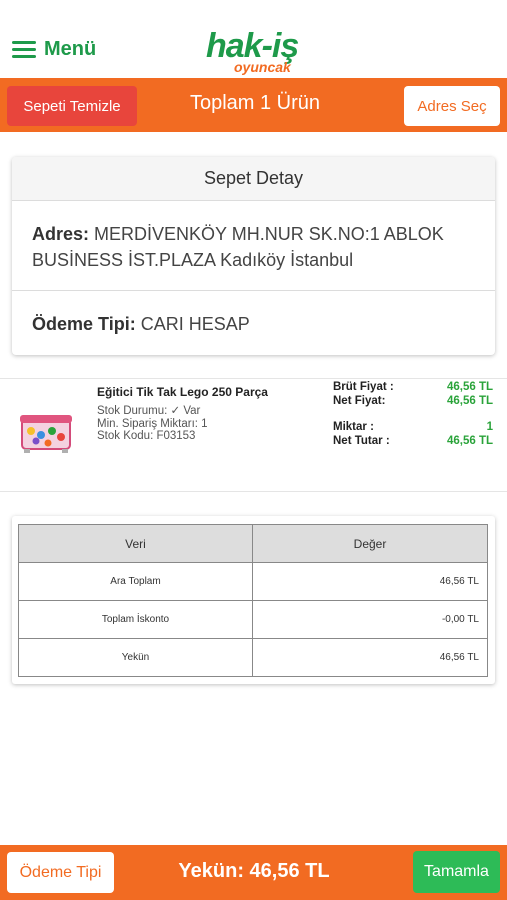  I want to click on select-address-button: Adres Seç, so click(452, 106).